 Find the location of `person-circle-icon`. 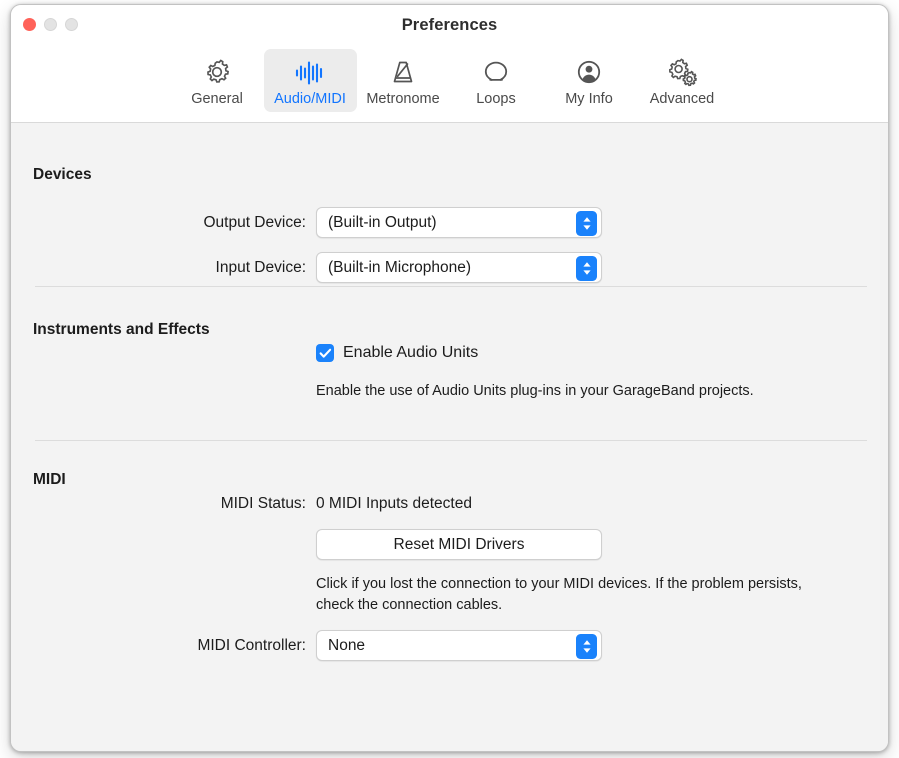

person-circle-icon is located at coordinates (589, 72).